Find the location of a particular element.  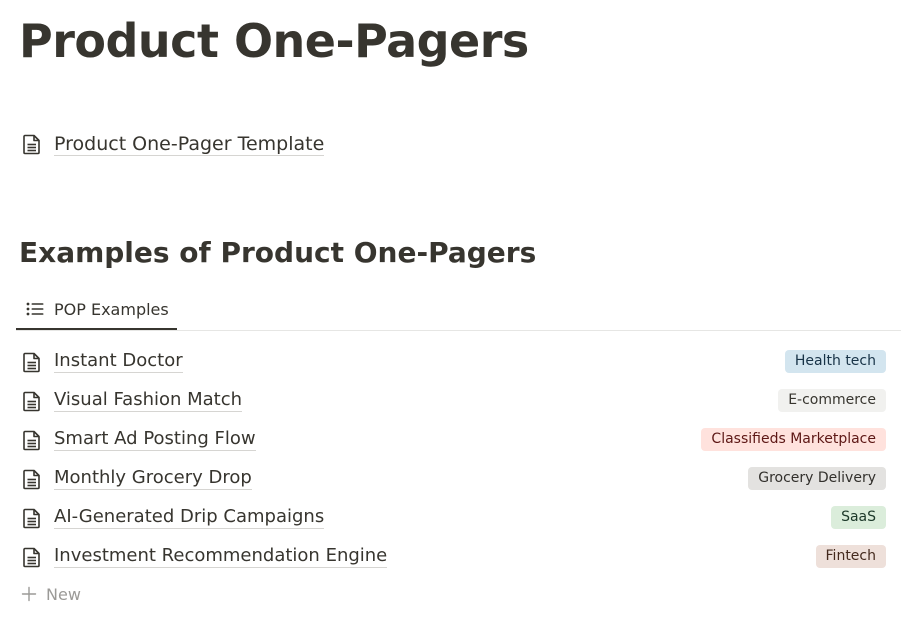

category-tag: Grocery Delivery is located at coordinates (817, 478).